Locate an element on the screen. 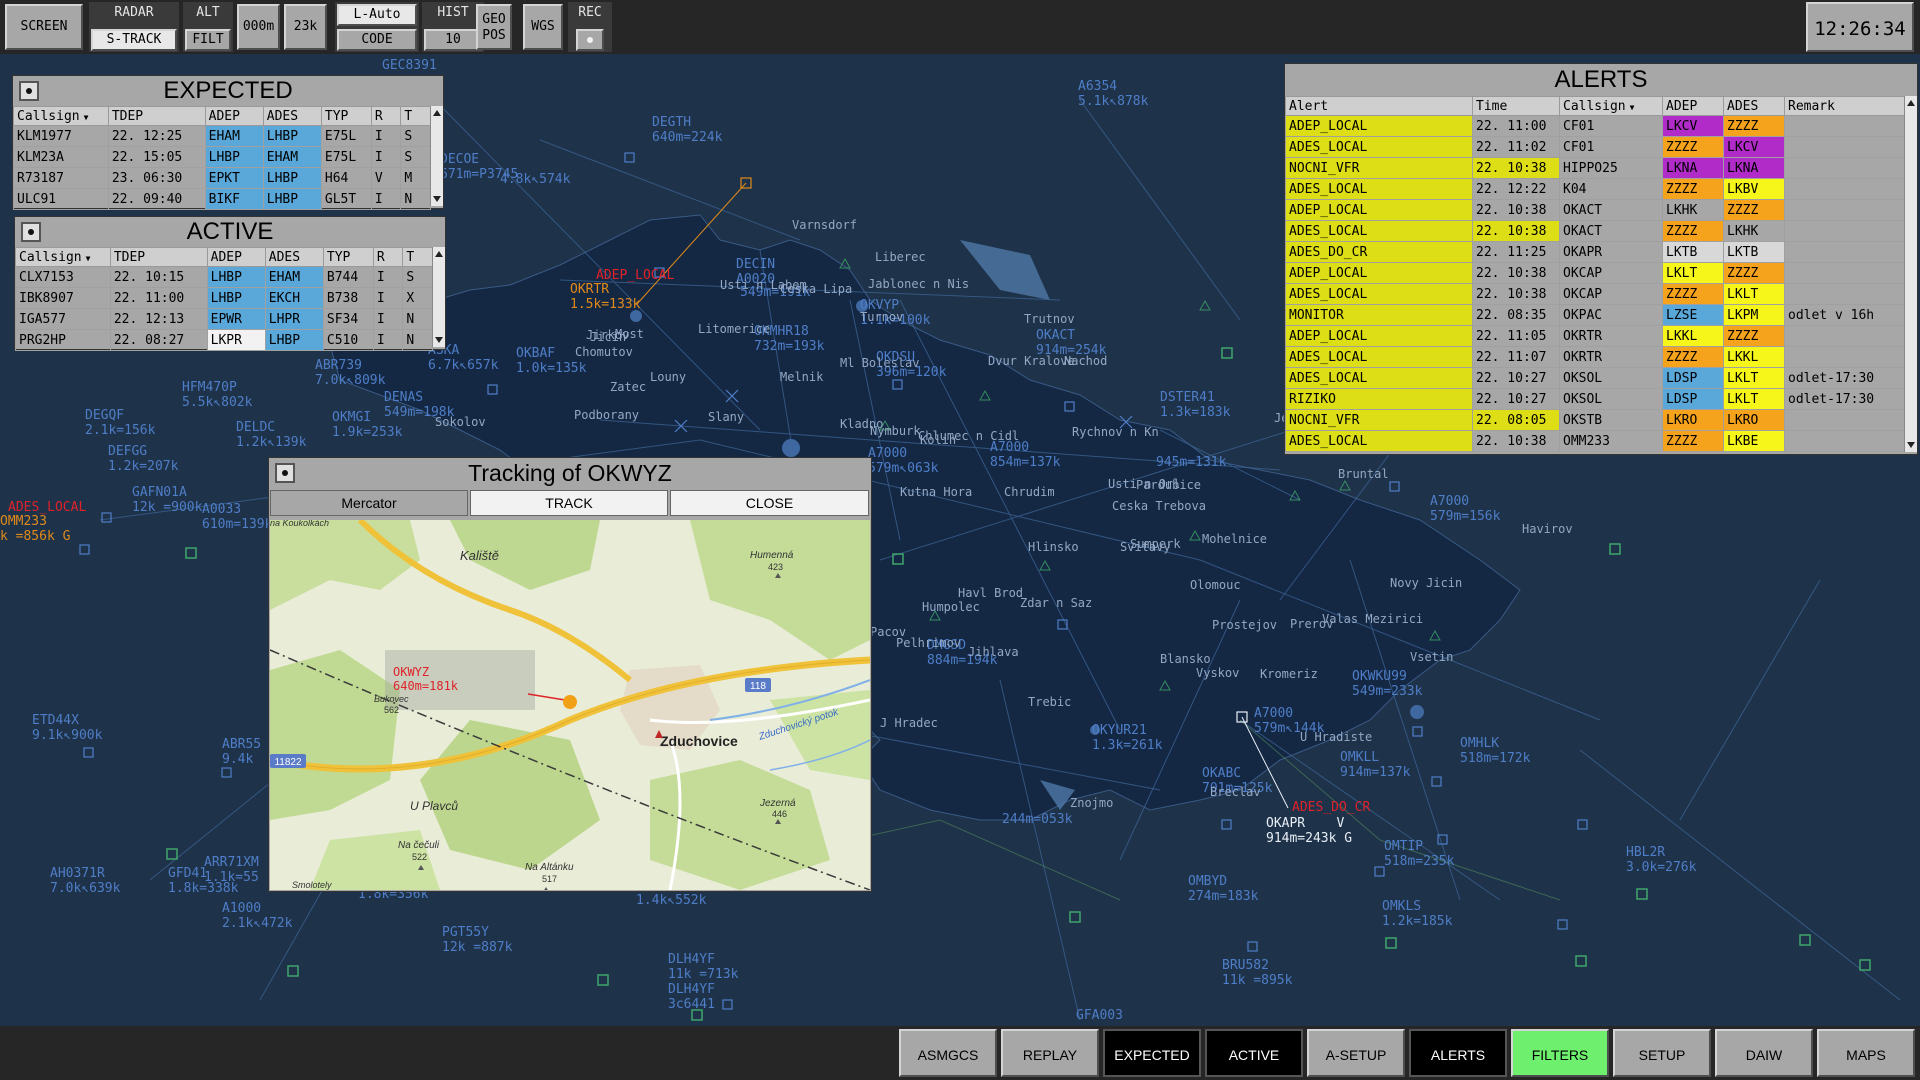 The width and height of the screenshot is (1920, 1080). active-scrollbar is located at coordinates (438, 297).